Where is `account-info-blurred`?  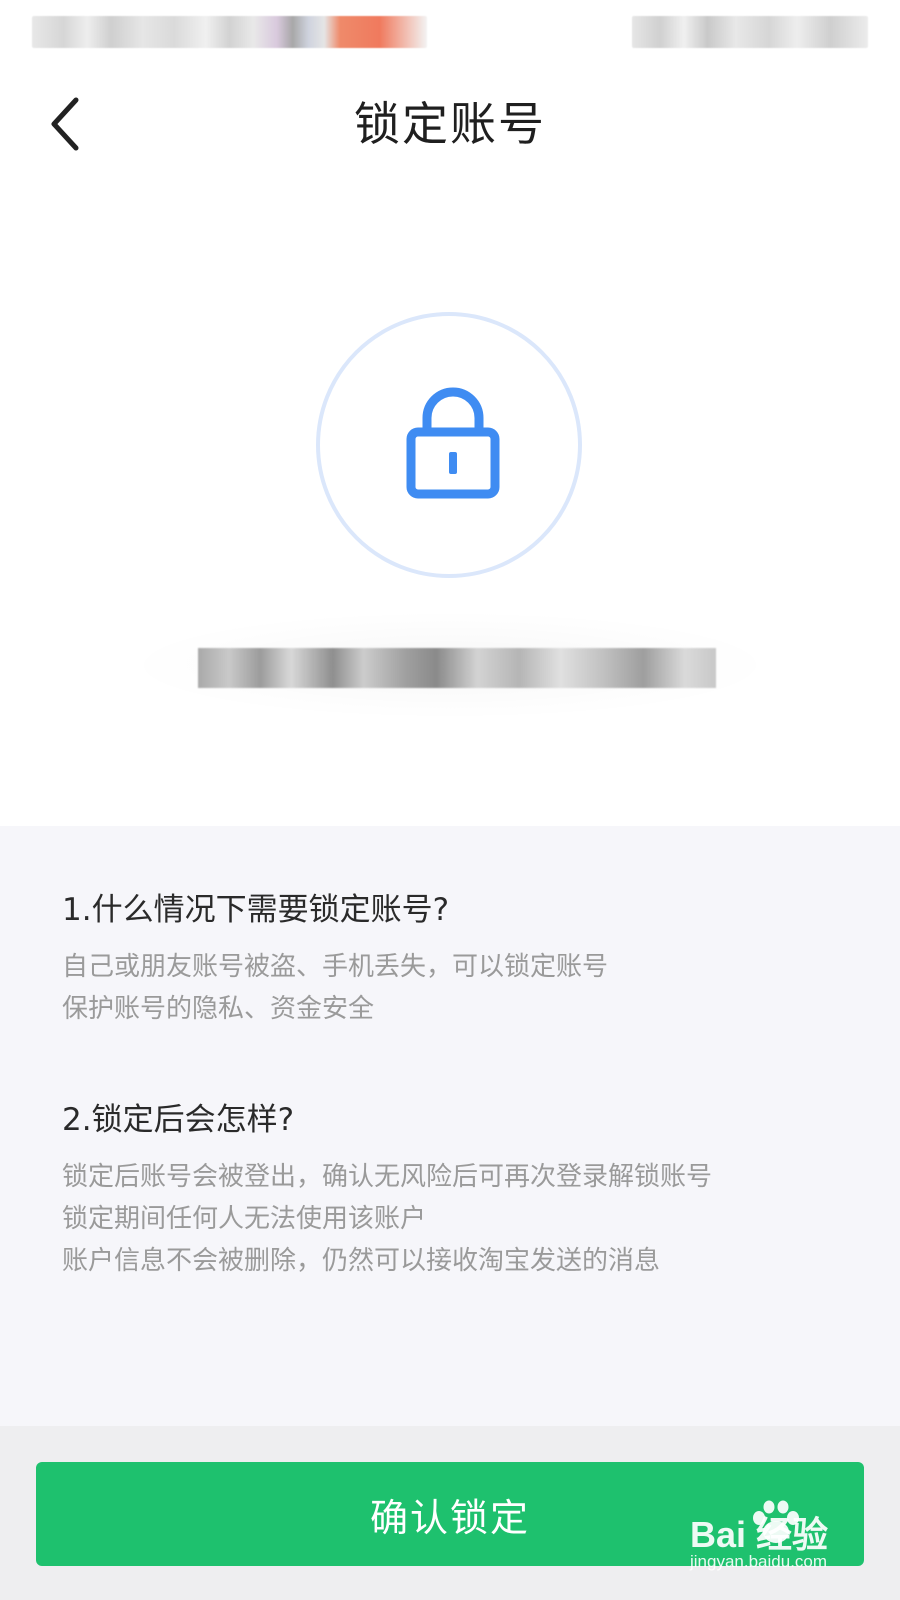
account-info-blurred is located at coordinates (457, 668).